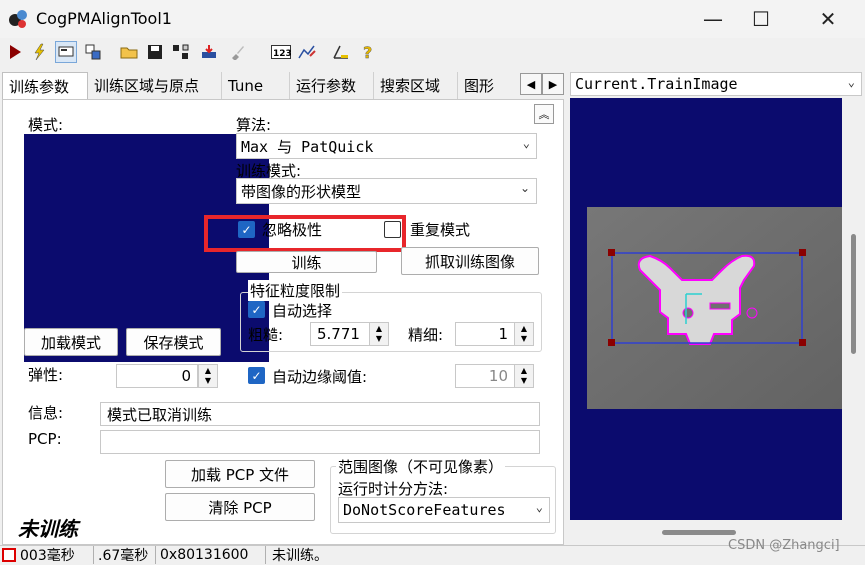 This screenshot has height=565, width=865. What do you see at coordinates (320, 414) in the screenshot?
I see `info-field: 模式已取消训练` at bounding box center [320, 414].